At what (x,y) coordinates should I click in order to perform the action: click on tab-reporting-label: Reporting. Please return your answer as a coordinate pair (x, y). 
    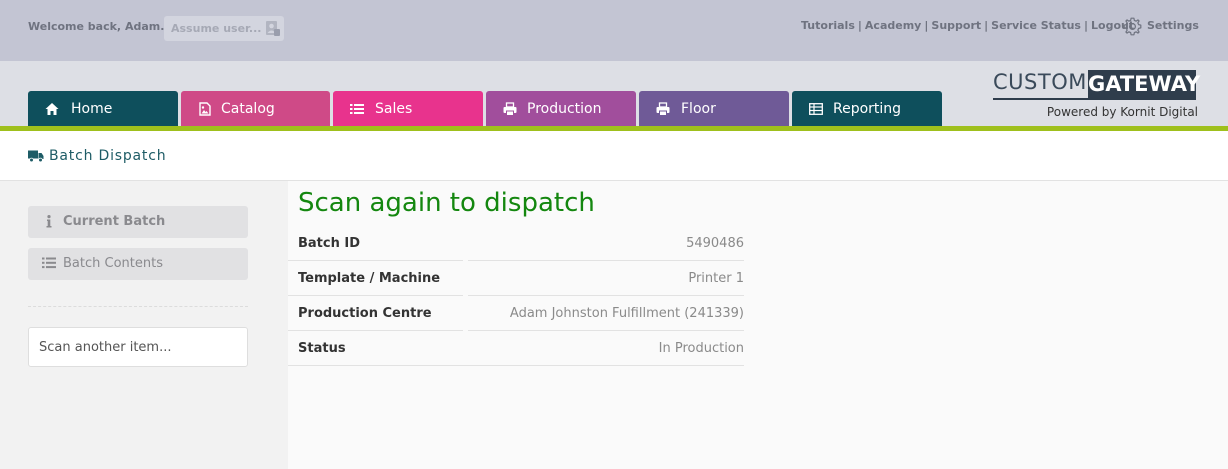
    Looking at the image, I should click on (867, 109).